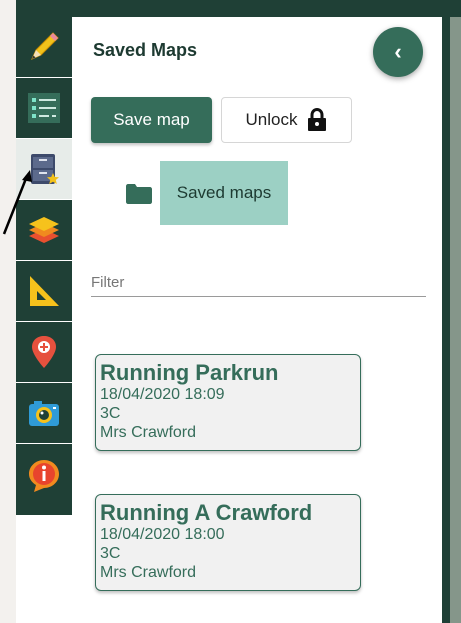  I want to click on map-pin-icon, so click(44, 352).